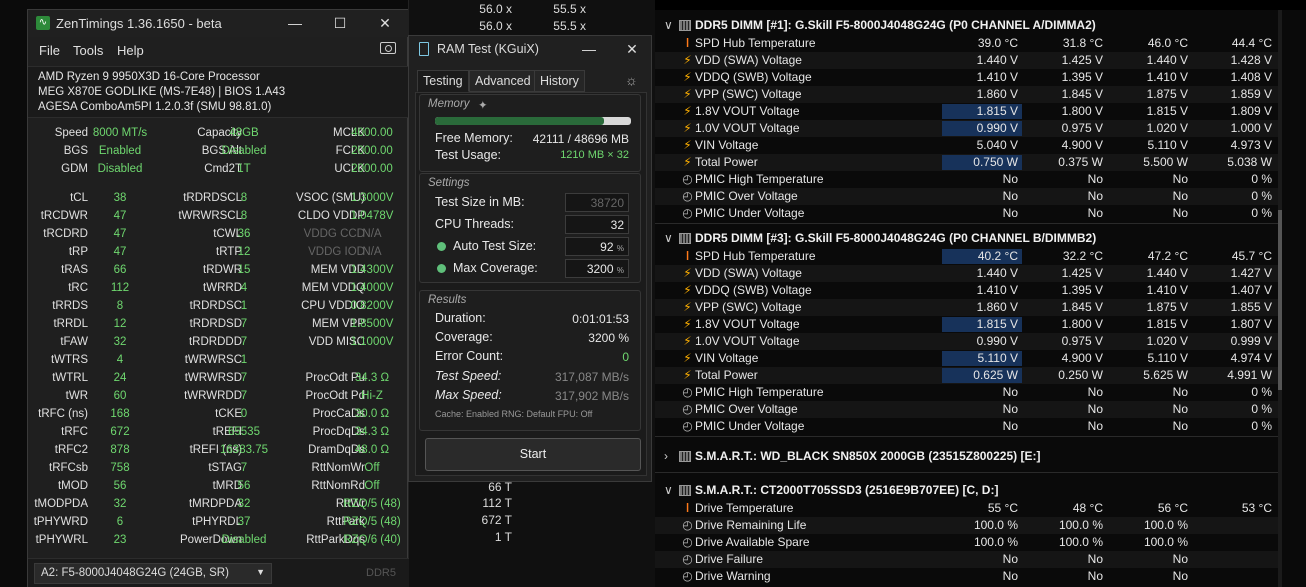  What do you see at coordinates (480, 202) in the screenshot?
I see `test-size-label: Test Size in MB:` at bounding box center [480, 202].